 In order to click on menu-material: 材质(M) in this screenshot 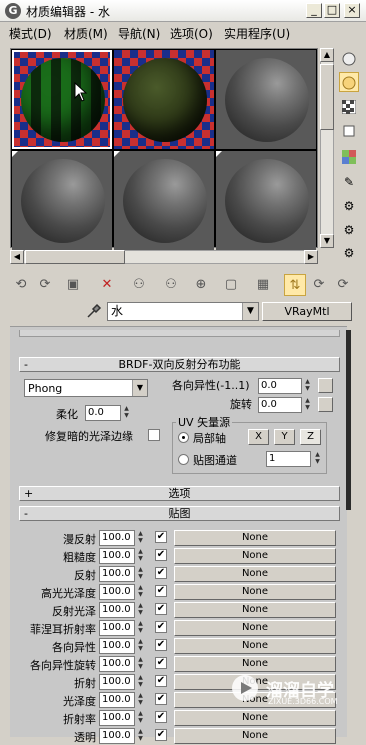, I will do `click(86, 33)`.